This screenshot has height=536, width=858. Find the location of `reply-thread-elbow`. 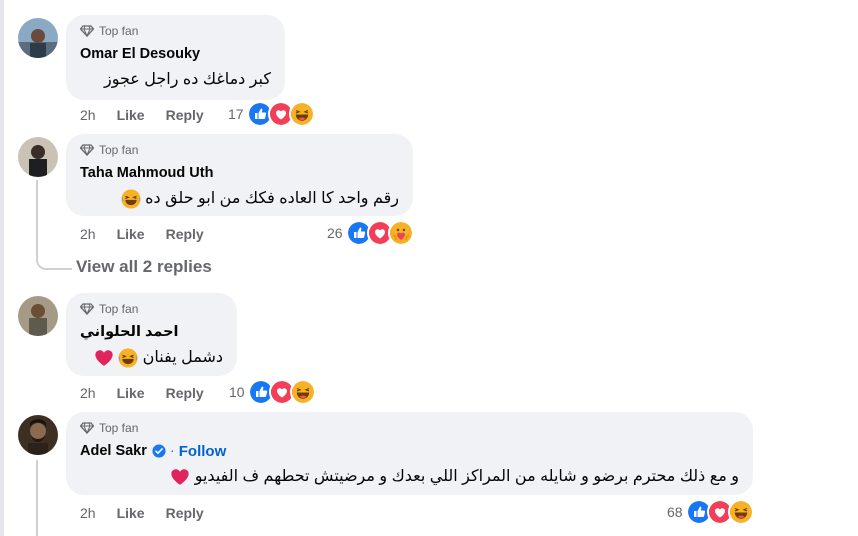

reply-thread-elbow is located at coordinates (54, 263).